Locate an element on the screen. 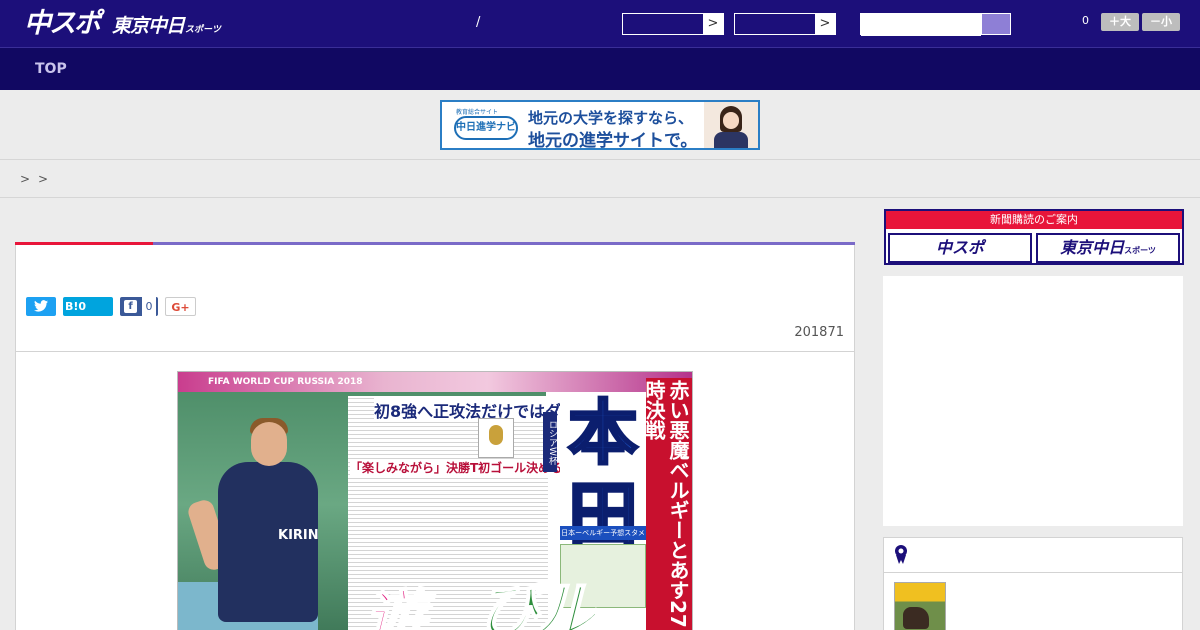 The width and height of the screenshot is (1200, 630). paper-headline-2: 「楽しみながら」決勝T初ゴール決める! is located at coordinates (459, 467).